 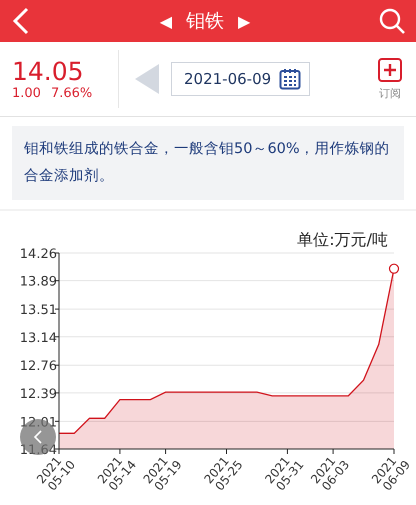 I want to click on previous-arrow: ◀, so click(x=166, y=21).